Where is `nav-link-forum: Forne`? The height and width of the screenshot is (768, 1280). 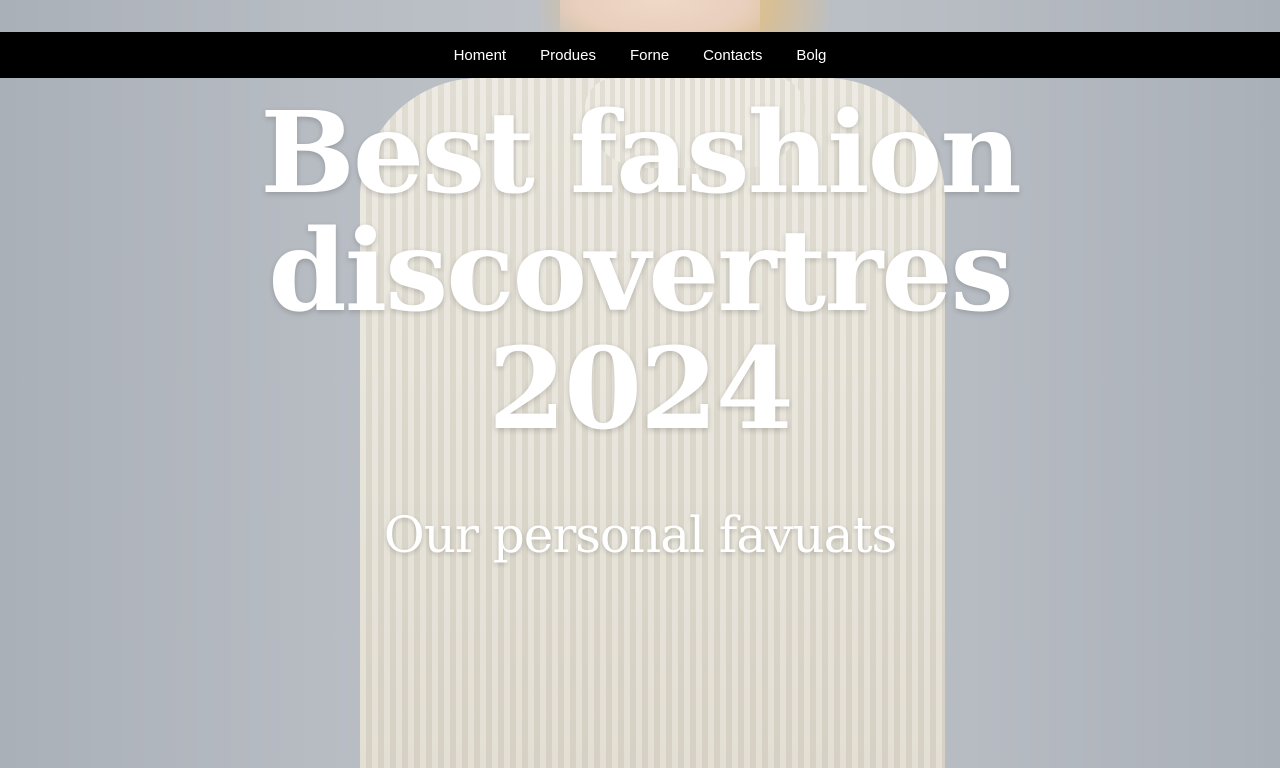 nav-link-forum: Forne is located at coordinates (649, 55).